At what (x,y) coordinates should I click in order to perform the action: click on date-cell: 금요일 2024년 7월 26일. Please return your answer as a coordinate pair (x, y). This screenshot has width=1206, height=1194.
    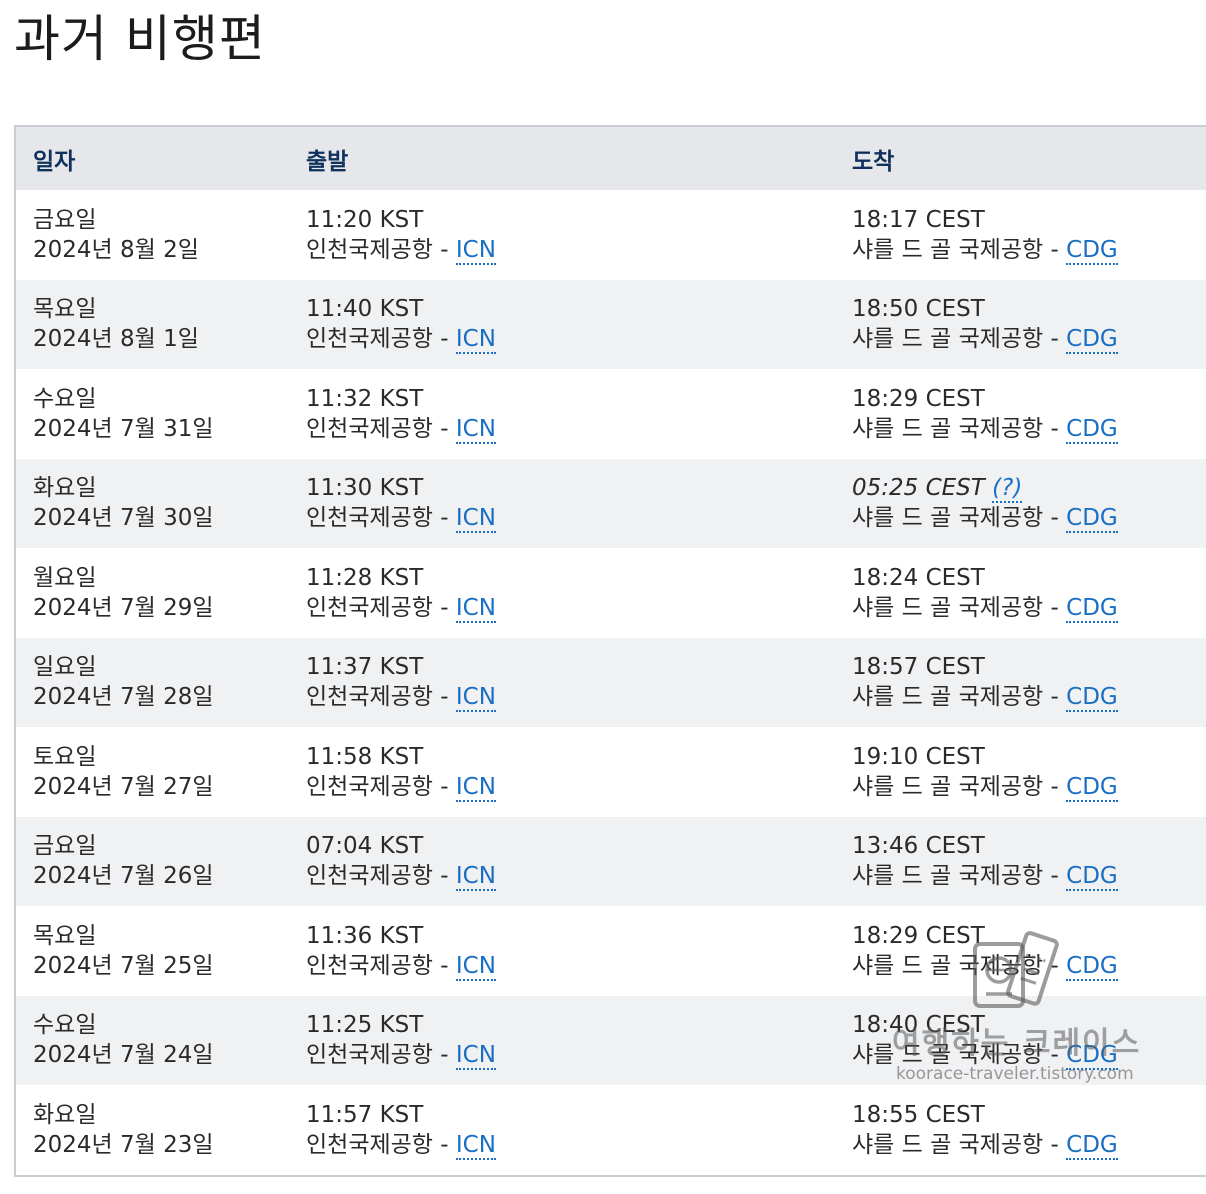
    Looking at the image, I should click on (152, 861).